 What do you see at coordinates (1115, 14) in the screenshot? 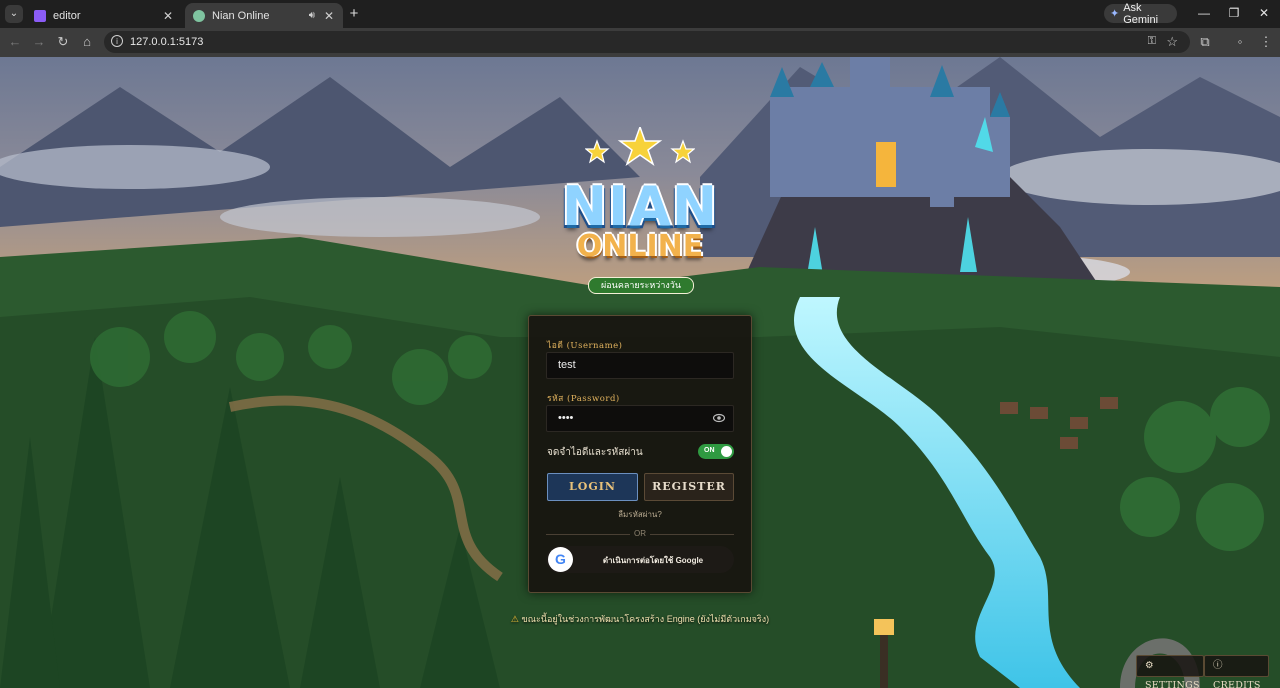
I see `gemini-sparkle-icon: ✦` at bounding box center [1115, 14].